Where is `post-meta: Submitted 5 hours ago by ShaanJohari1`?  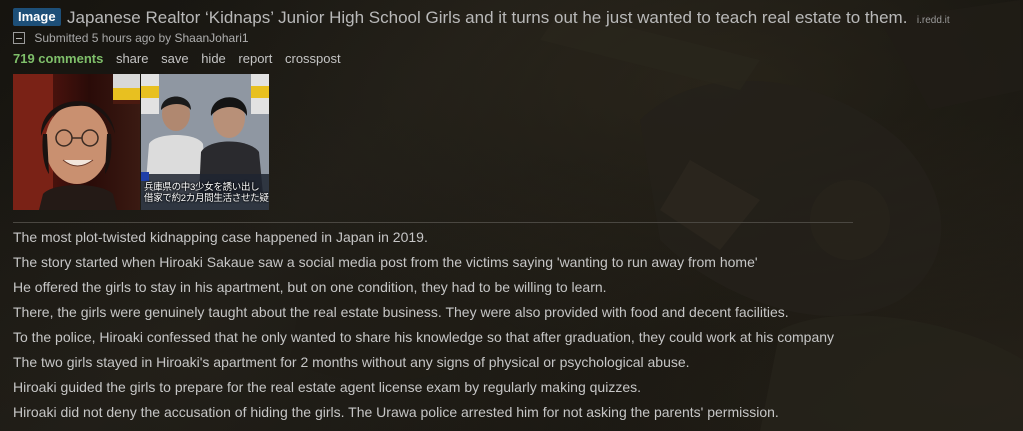 post-meta: Submitted 5 hours ago by ShaanJohari1 is located at coordinates (131, 38).